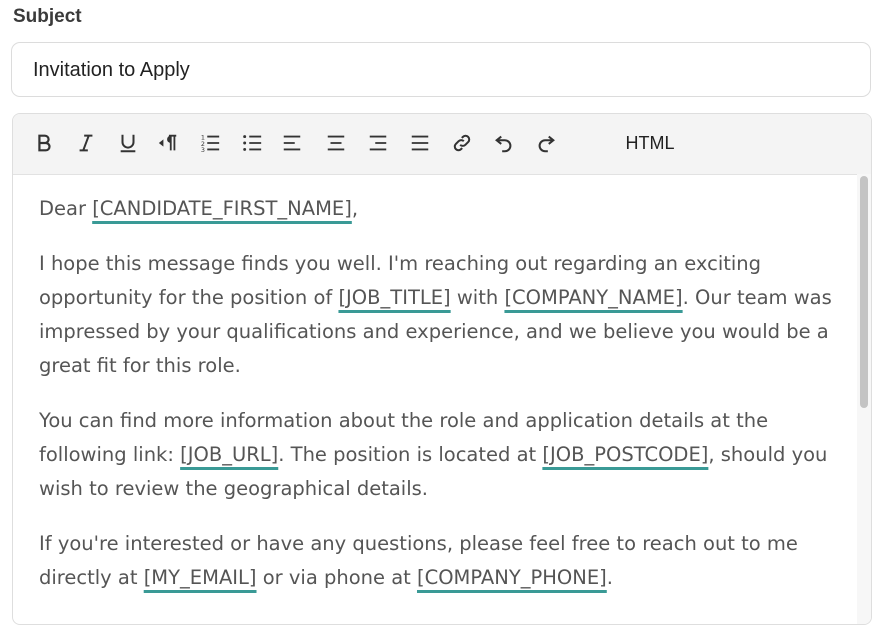 This screenshot has width=875, height=628. What do you see at coordinates (410, 454) in the screenshot?
I see `text: . The position is located at` at bounding box center [410, 454].